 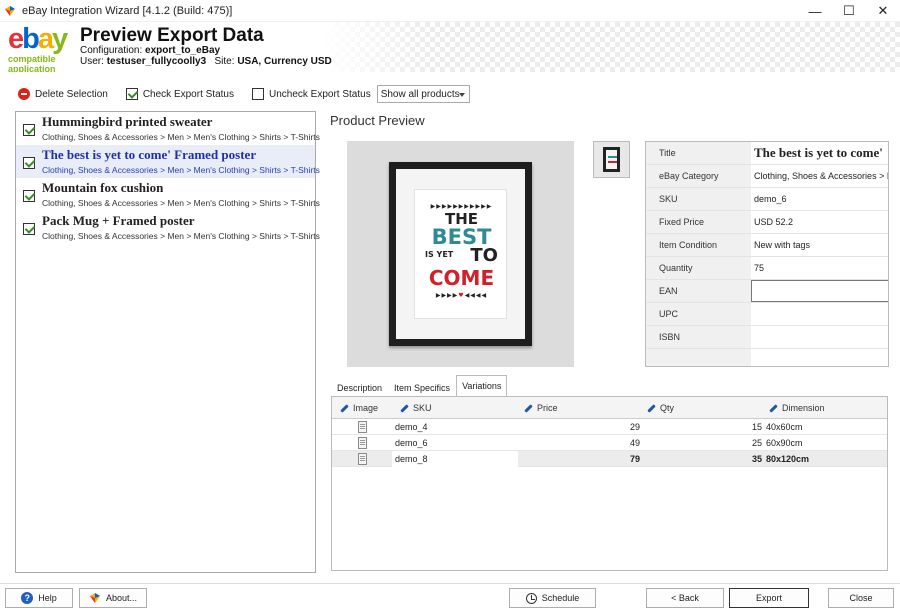 I want to click on clock-icon, so click(x=531, y=598).